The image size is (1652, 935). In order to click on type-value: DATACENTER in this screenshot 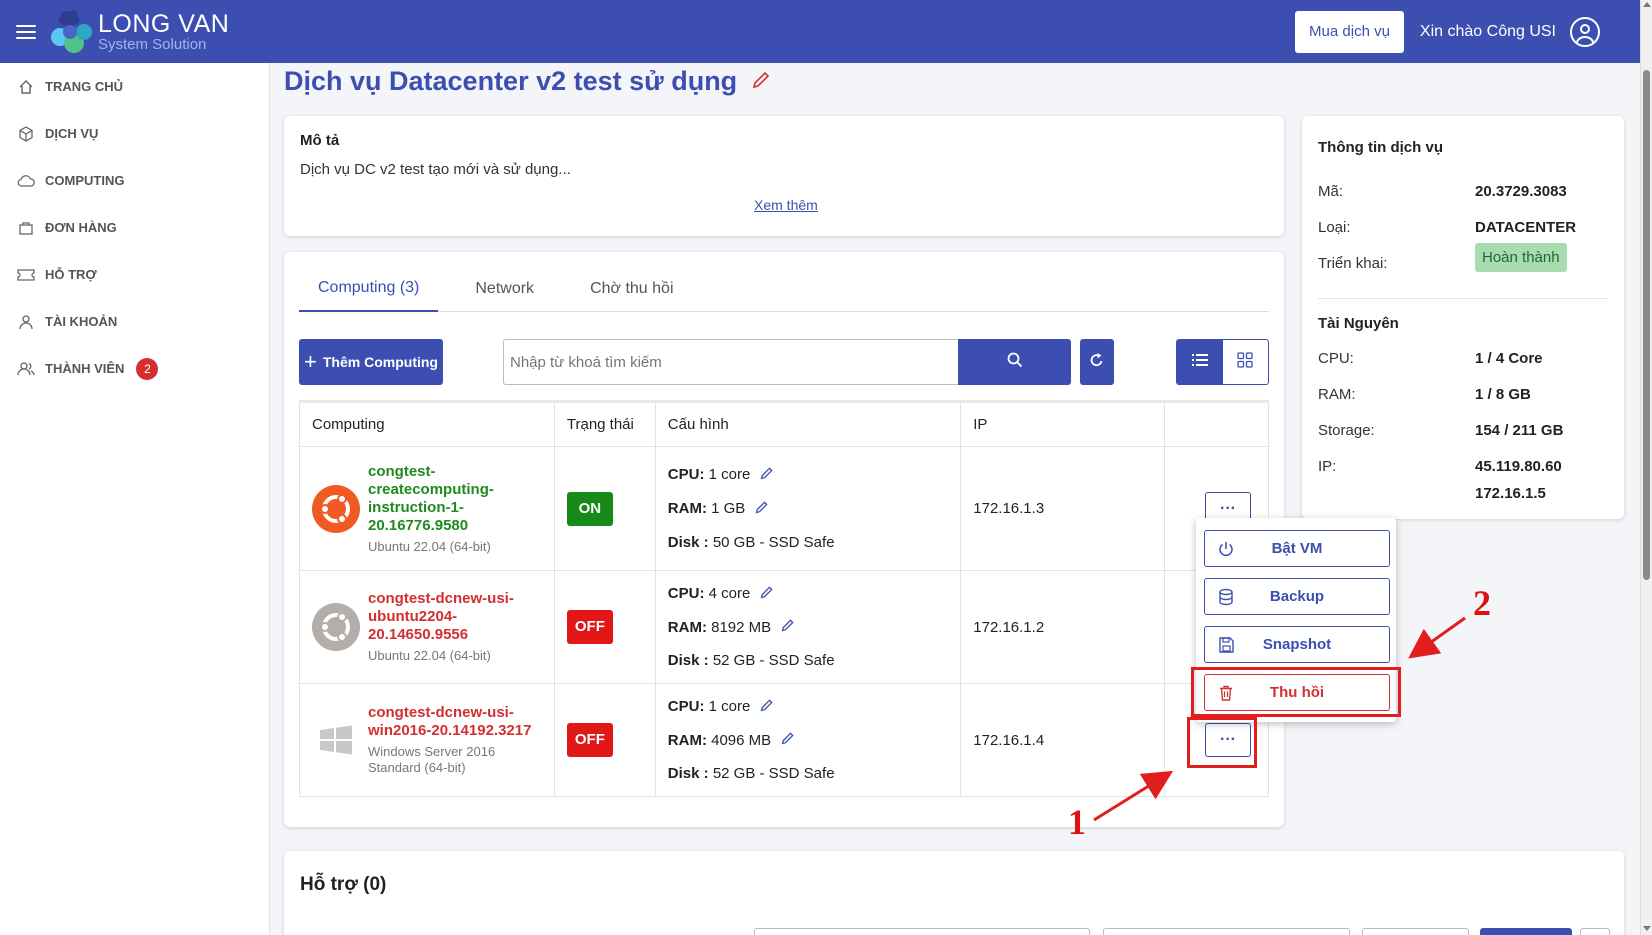, I will do `click(1526, 227)`.